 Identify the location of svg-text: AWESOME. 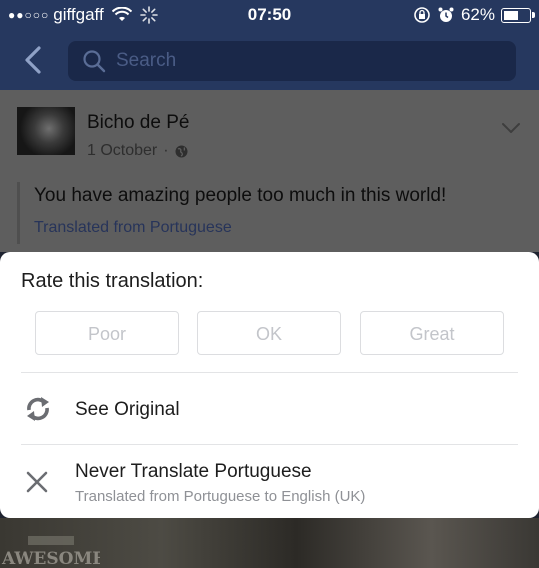
(50, 558).